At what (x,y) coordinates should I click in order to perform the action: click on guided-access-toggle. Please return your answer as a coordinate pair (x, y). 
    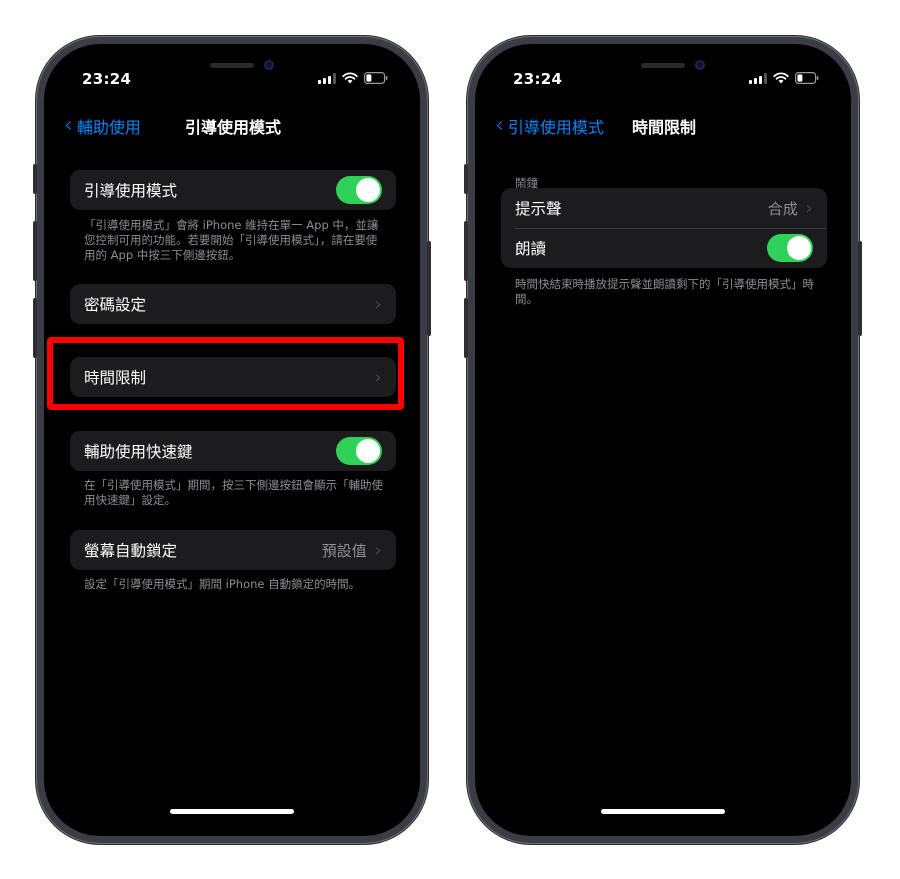
    Looking at the image, I should click on (359, 190).